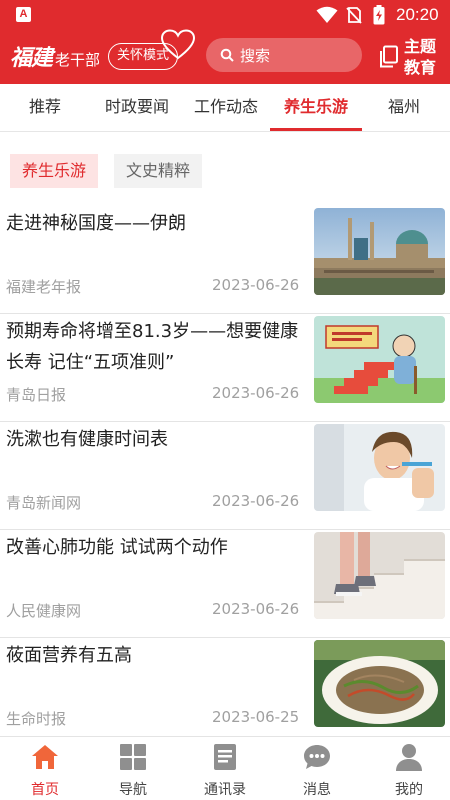  I want to click on news-thumbnail-stair-climbing, so click(379, 575).